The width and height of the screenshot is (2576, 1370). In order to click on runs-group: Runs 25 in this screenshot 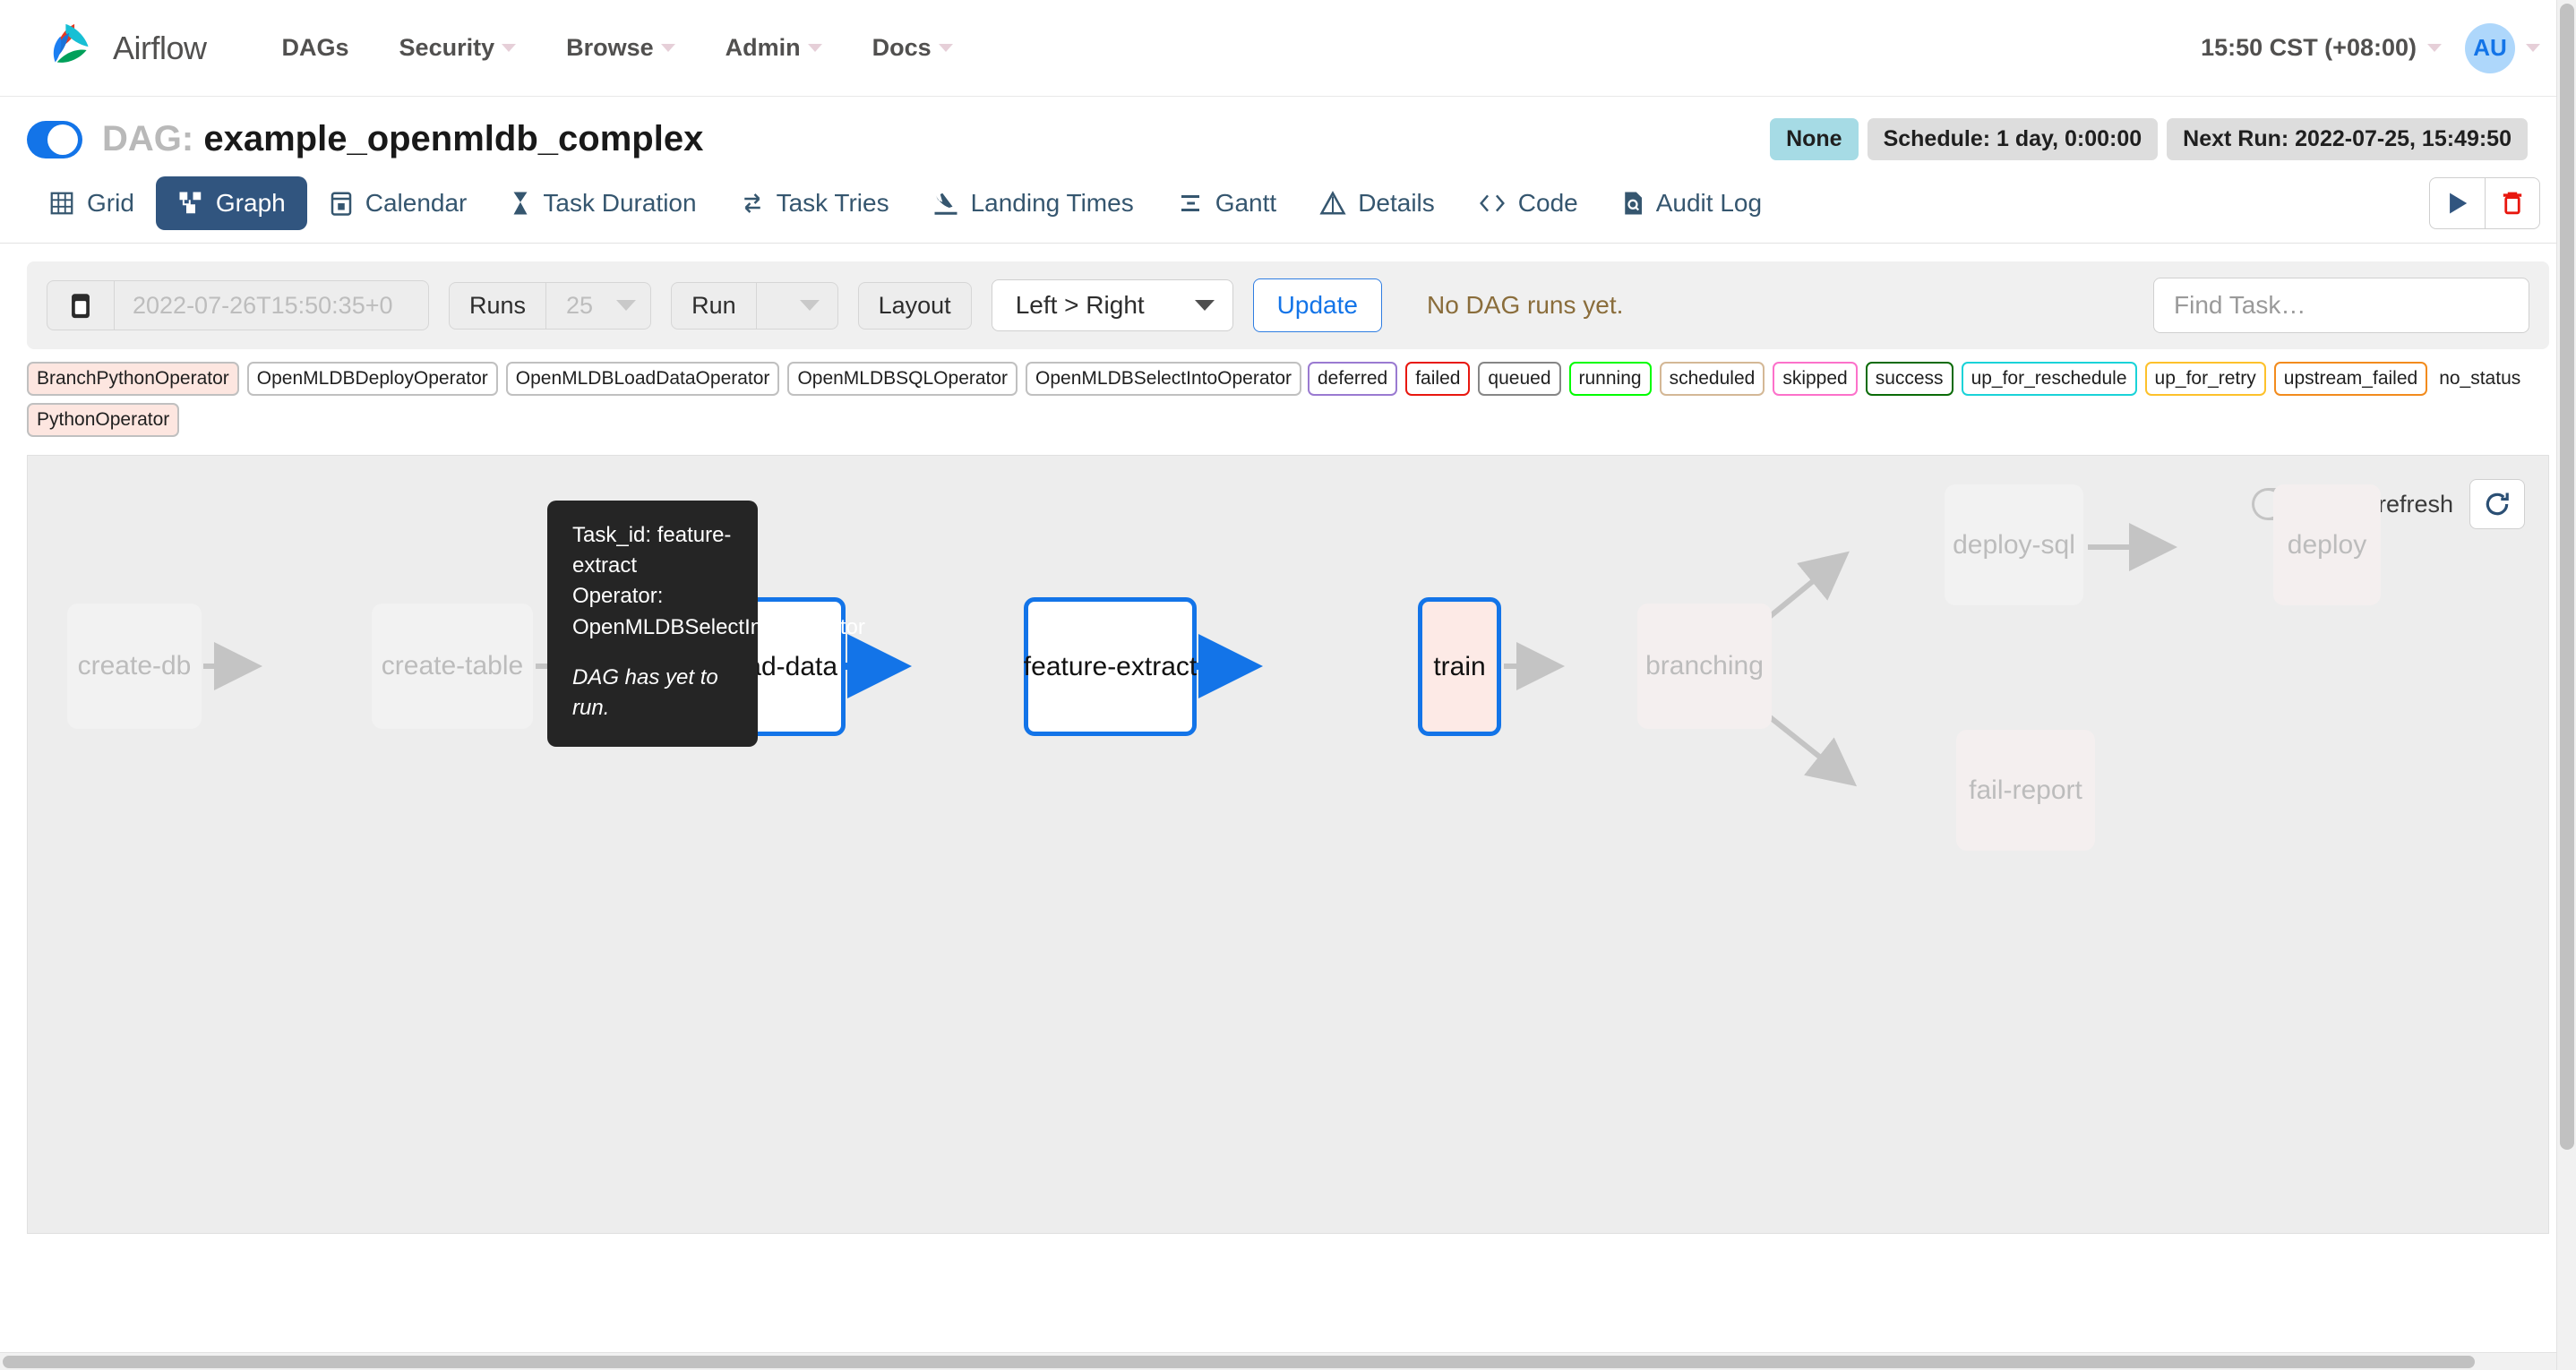, I will do `click(550, 305)`.